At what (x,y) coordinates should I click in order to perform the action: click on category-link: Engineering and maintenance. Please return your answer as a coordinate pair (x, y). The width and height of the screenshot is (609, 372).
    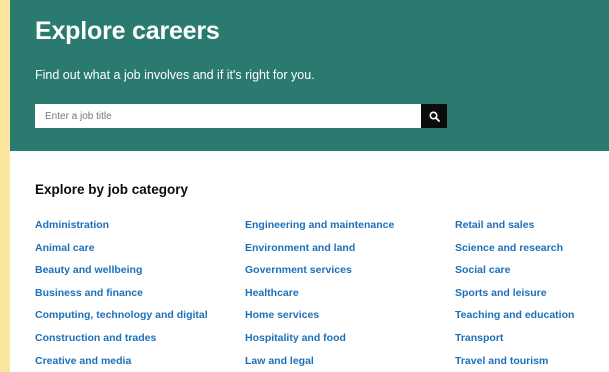
    Looking at the image, I should click on (319, 225).